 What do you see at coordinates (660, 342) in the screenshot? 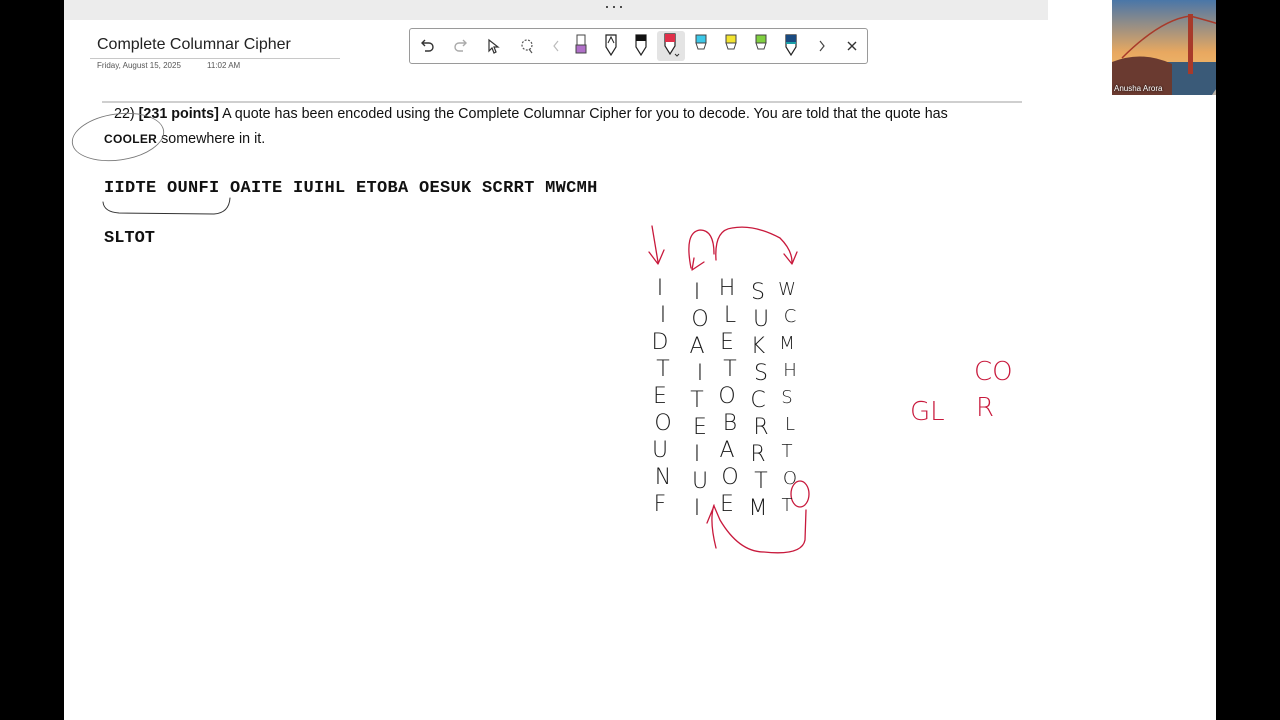
I see `handwritten-letter: D` at bounding box center [660, 342].